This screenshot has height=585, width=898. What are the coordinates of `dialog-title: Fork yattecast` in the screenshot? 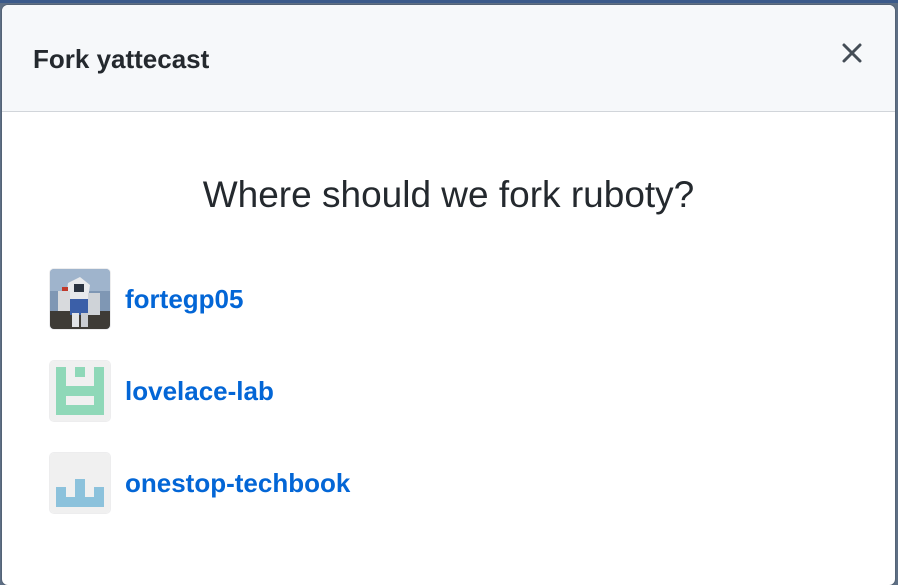 It's located at (121, 59).